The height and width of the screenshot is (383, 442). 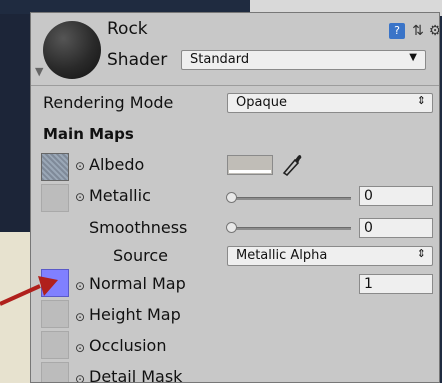 What do you see at coordinates (55, 345) in the screenshot?
I see `occlusion-texture-slot` at bounding box center [55, 345].